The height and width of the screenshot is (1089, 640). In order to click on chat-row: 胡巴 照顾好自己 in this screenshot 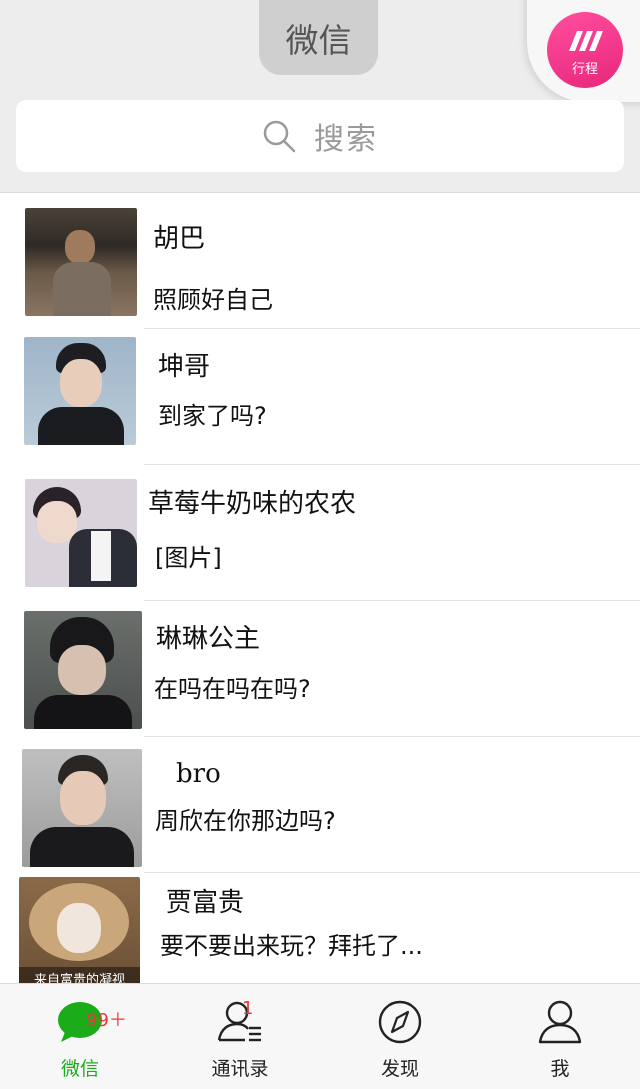, I will do `click(320, 261)`.